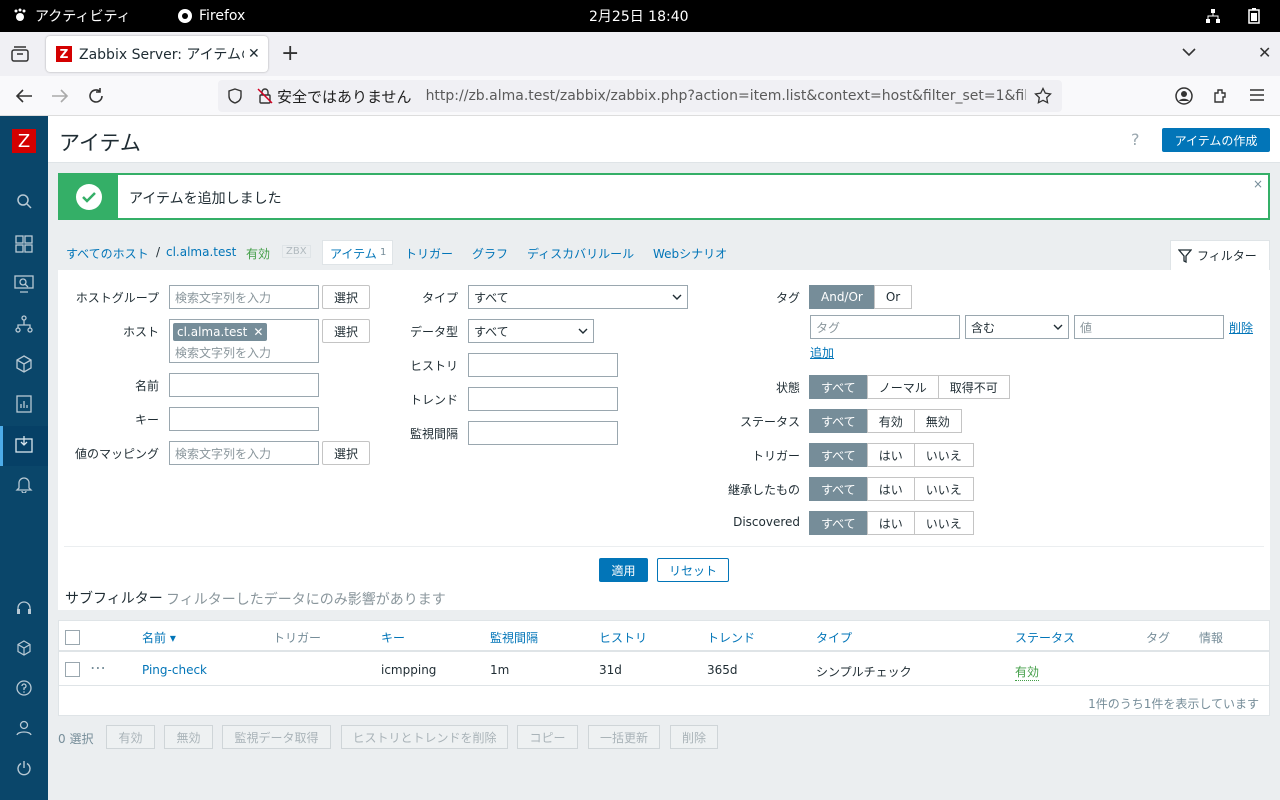  Describe the element at coordinates (838, 489) in the screenshot. I see `inherited-option: すべて` at that location.